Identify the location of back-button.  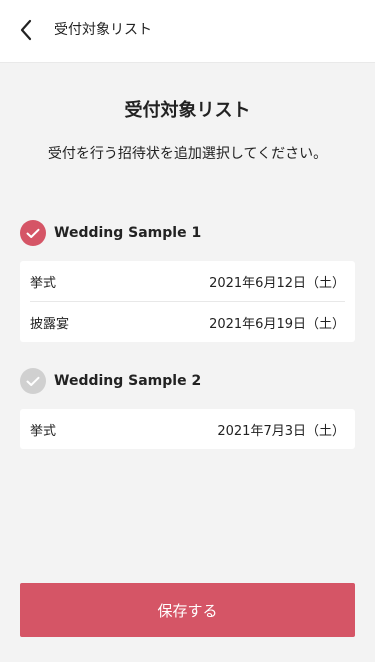
(26, 30).